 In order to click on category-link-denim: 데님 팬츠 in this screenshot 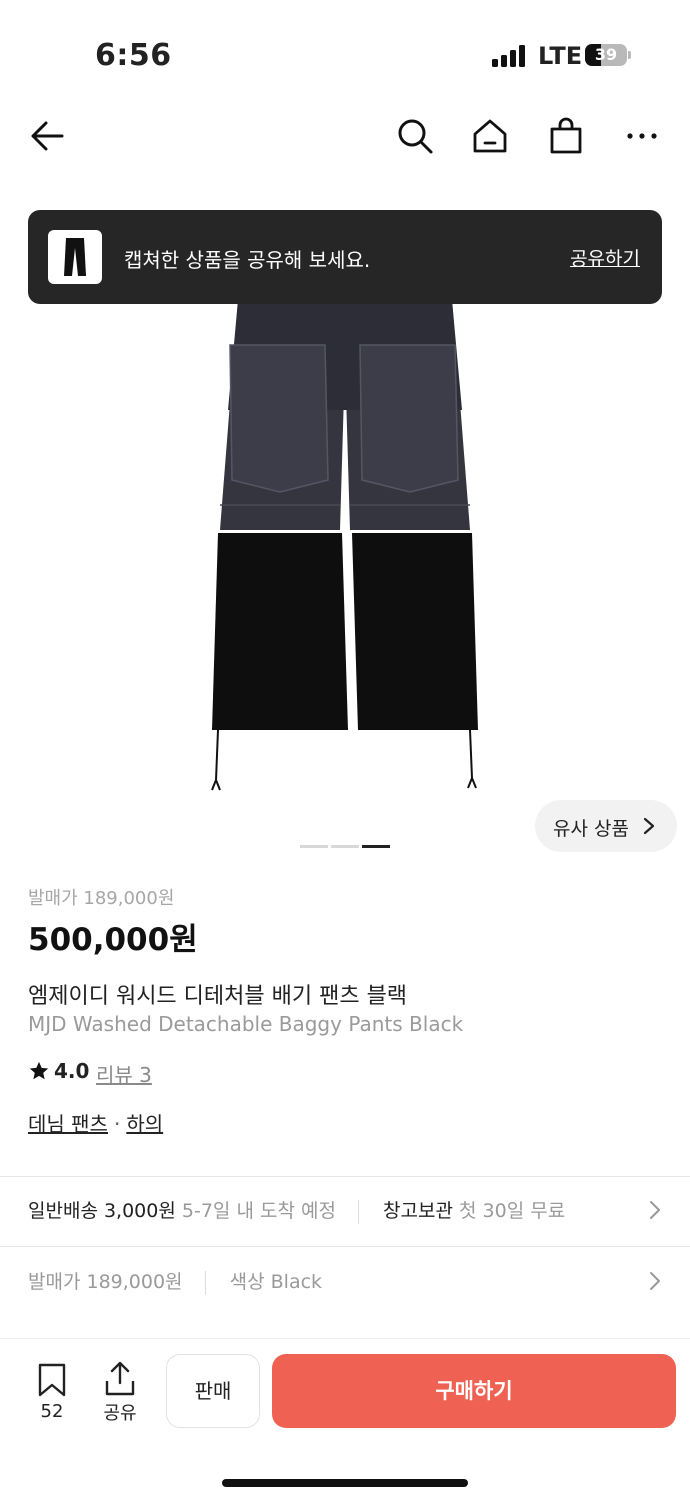, I will do `click(68, 1124)`.